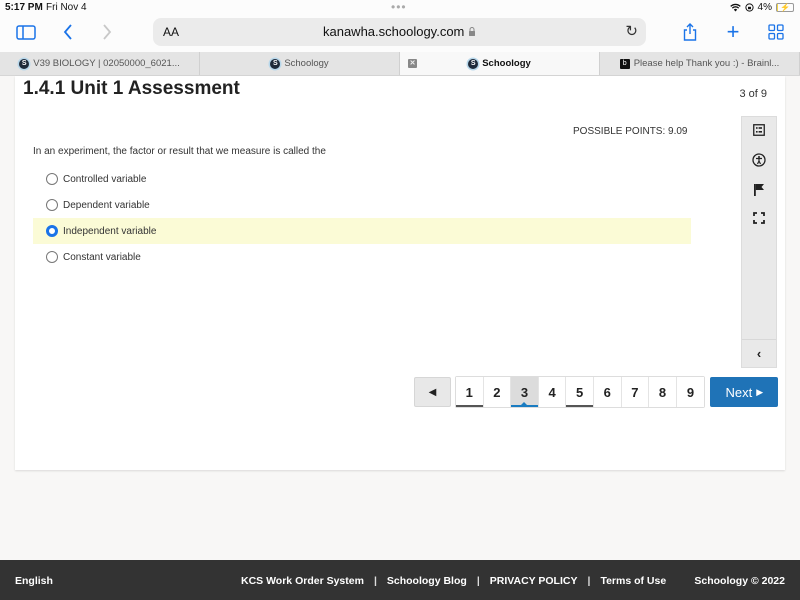 The image size is (800, 600). Describe the element at coordinates (777, 7) in the screenshot. I see `battery-level` at that location.